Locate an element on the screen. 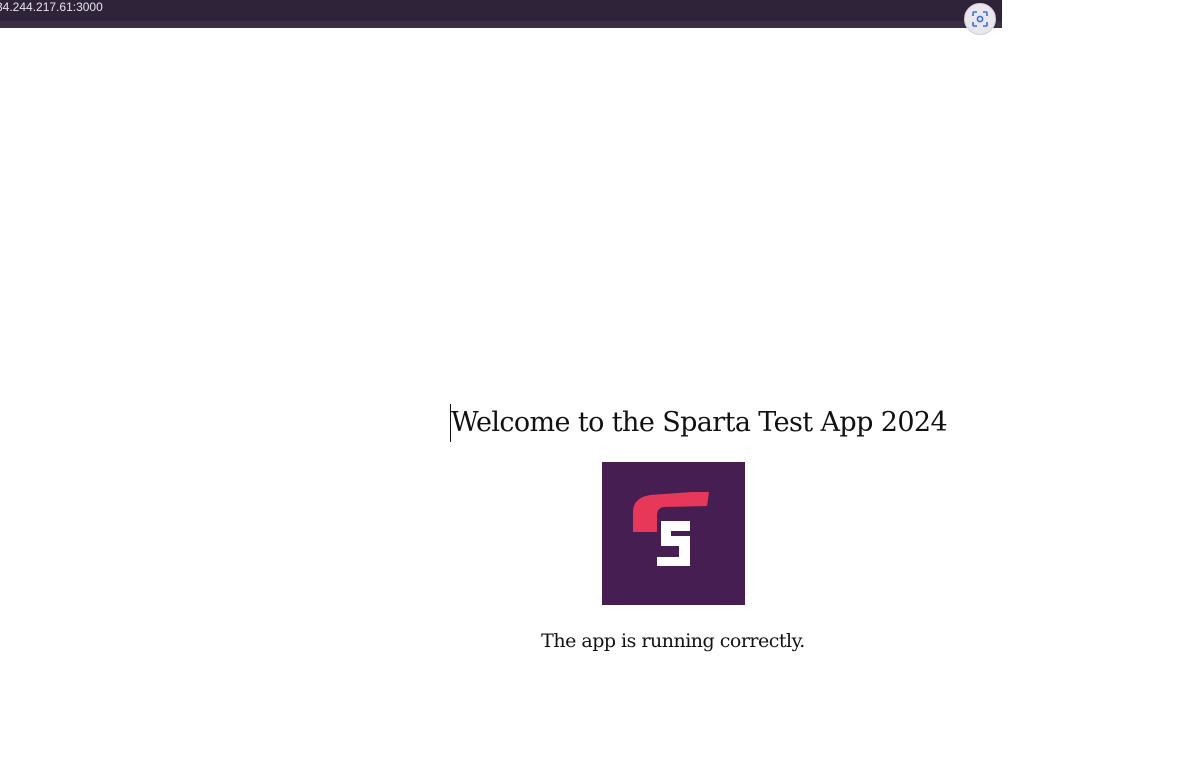 Image resolution: width=1180 pixels, height=768 pixels. sparta-logo is located at coordinates (673, 533).